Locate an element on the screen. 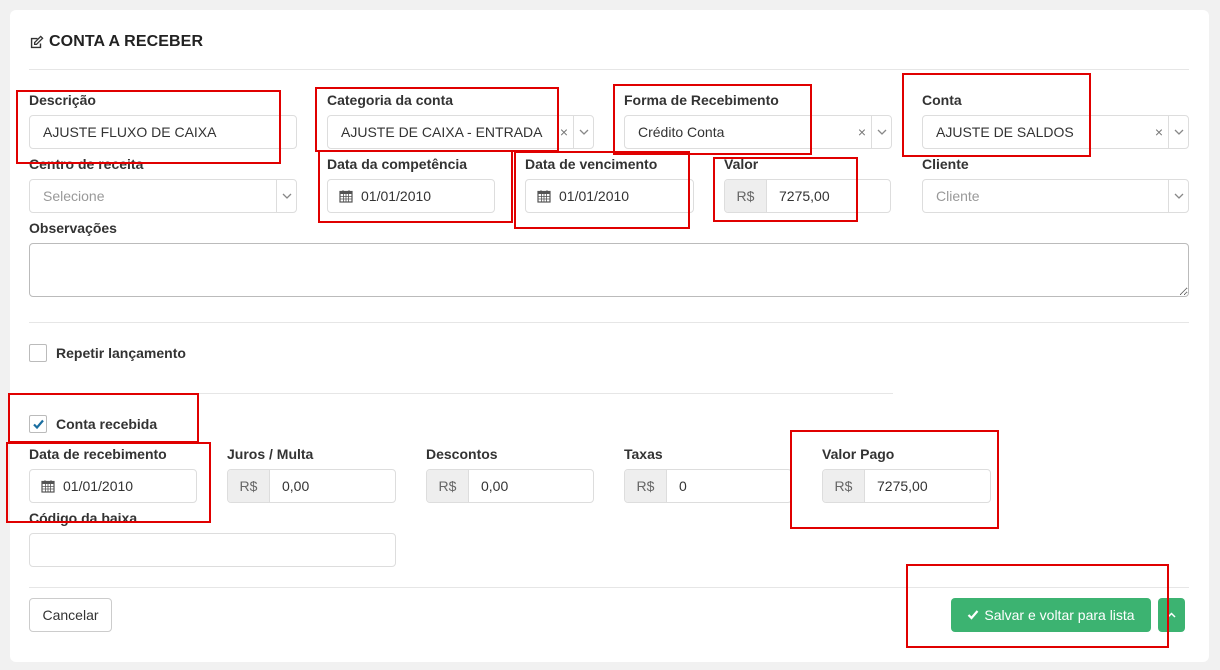  save-options-button is located at coordinates (1171, 615).